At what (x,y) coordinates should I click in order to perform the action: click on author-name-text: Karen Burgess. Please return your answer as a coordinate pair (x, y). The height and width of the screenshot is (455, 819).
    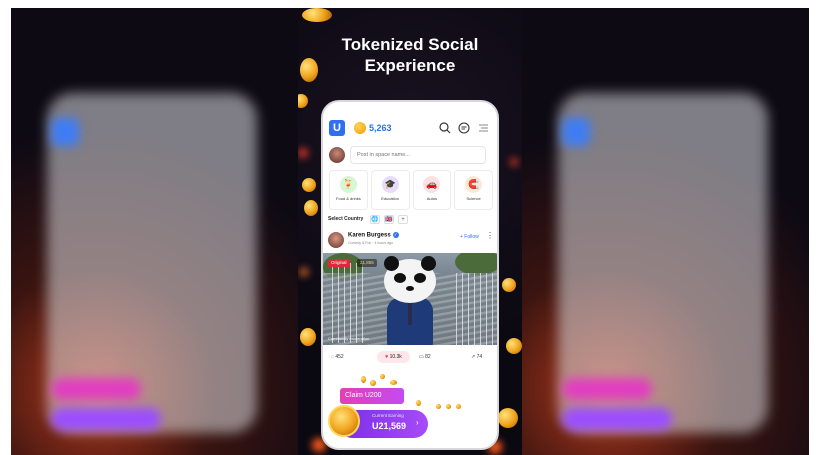
    Looking at the image, I should click on (369, 235).